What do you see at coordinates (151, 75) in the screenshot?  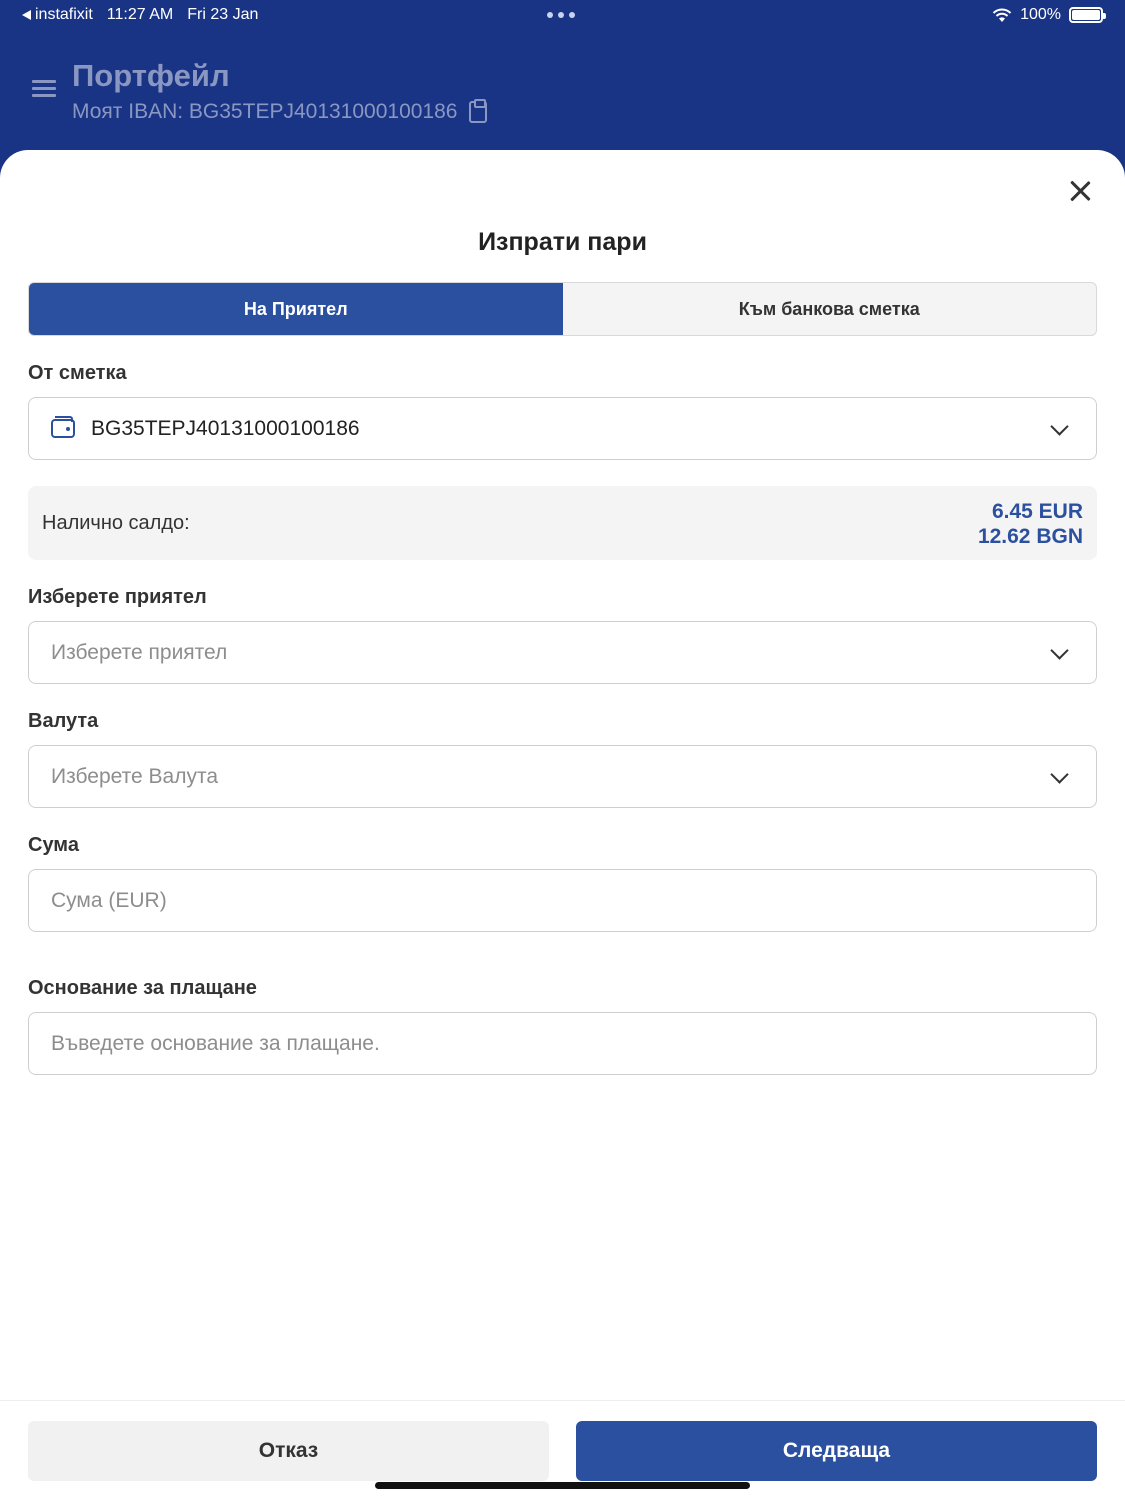 I see `page-title: Портфейл` at bounding box center [151, 75].